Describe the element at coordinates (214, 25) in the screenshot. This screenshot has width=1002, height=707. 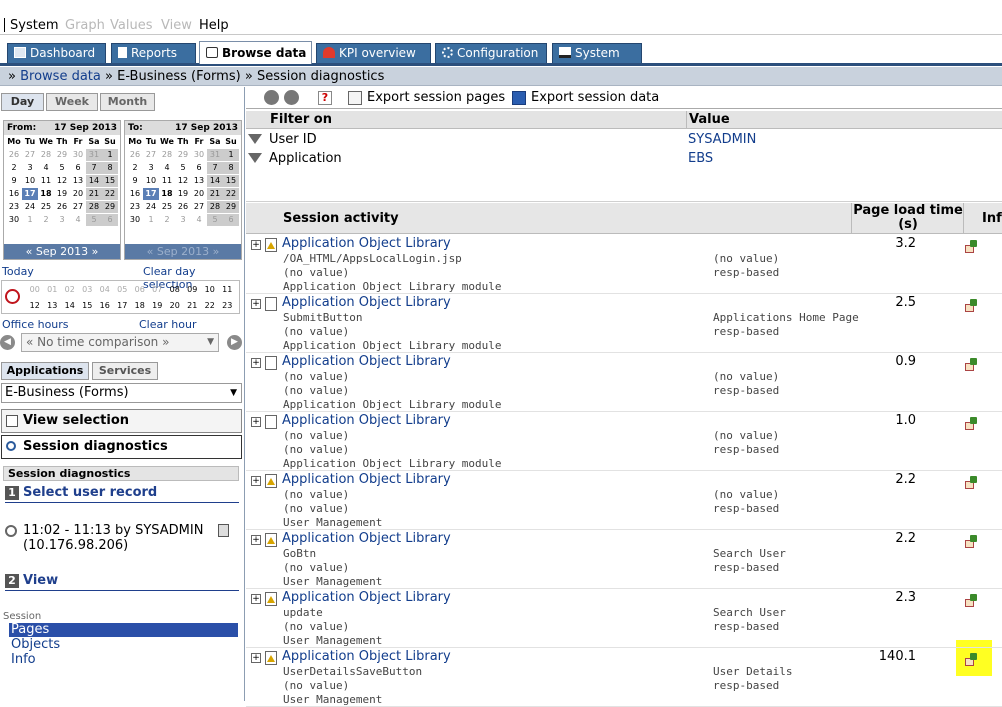
I see `menu-help: Help` at that location.